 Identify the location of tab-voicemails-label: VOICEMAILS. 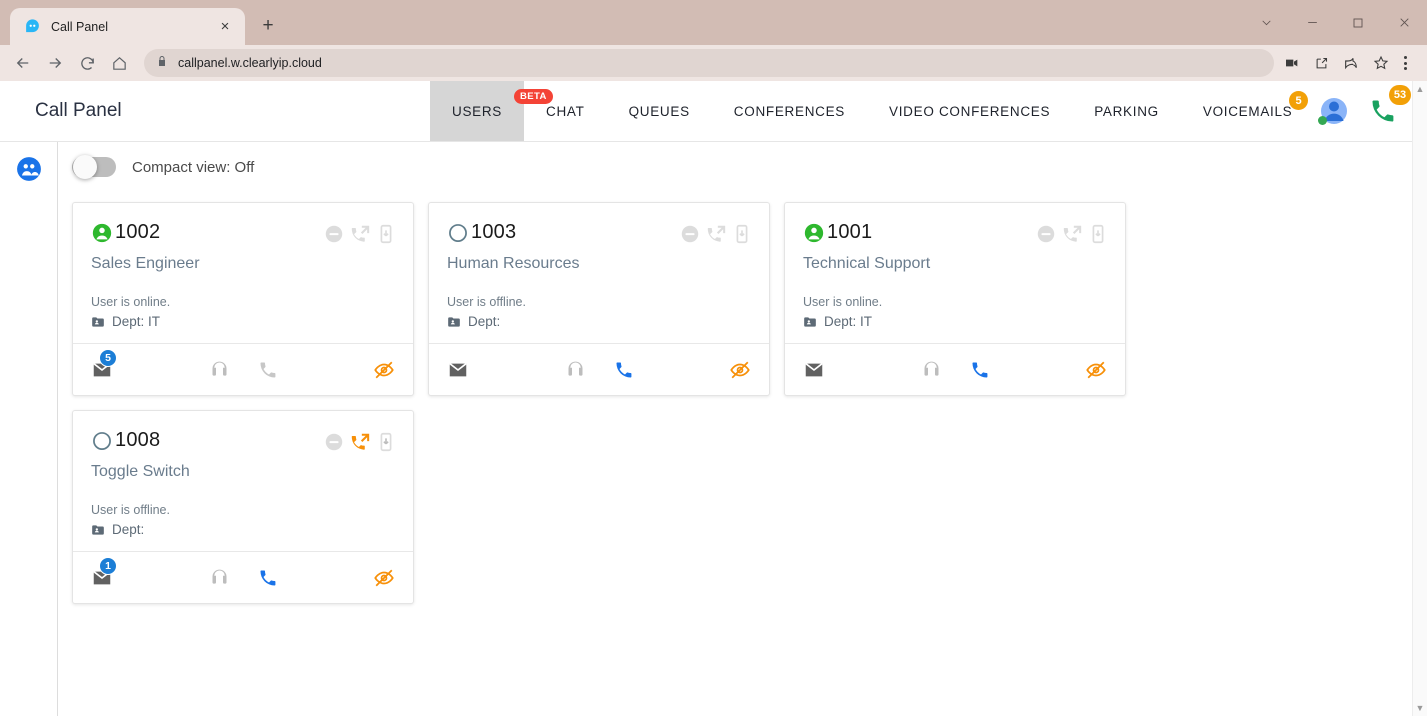
(1247, 111).